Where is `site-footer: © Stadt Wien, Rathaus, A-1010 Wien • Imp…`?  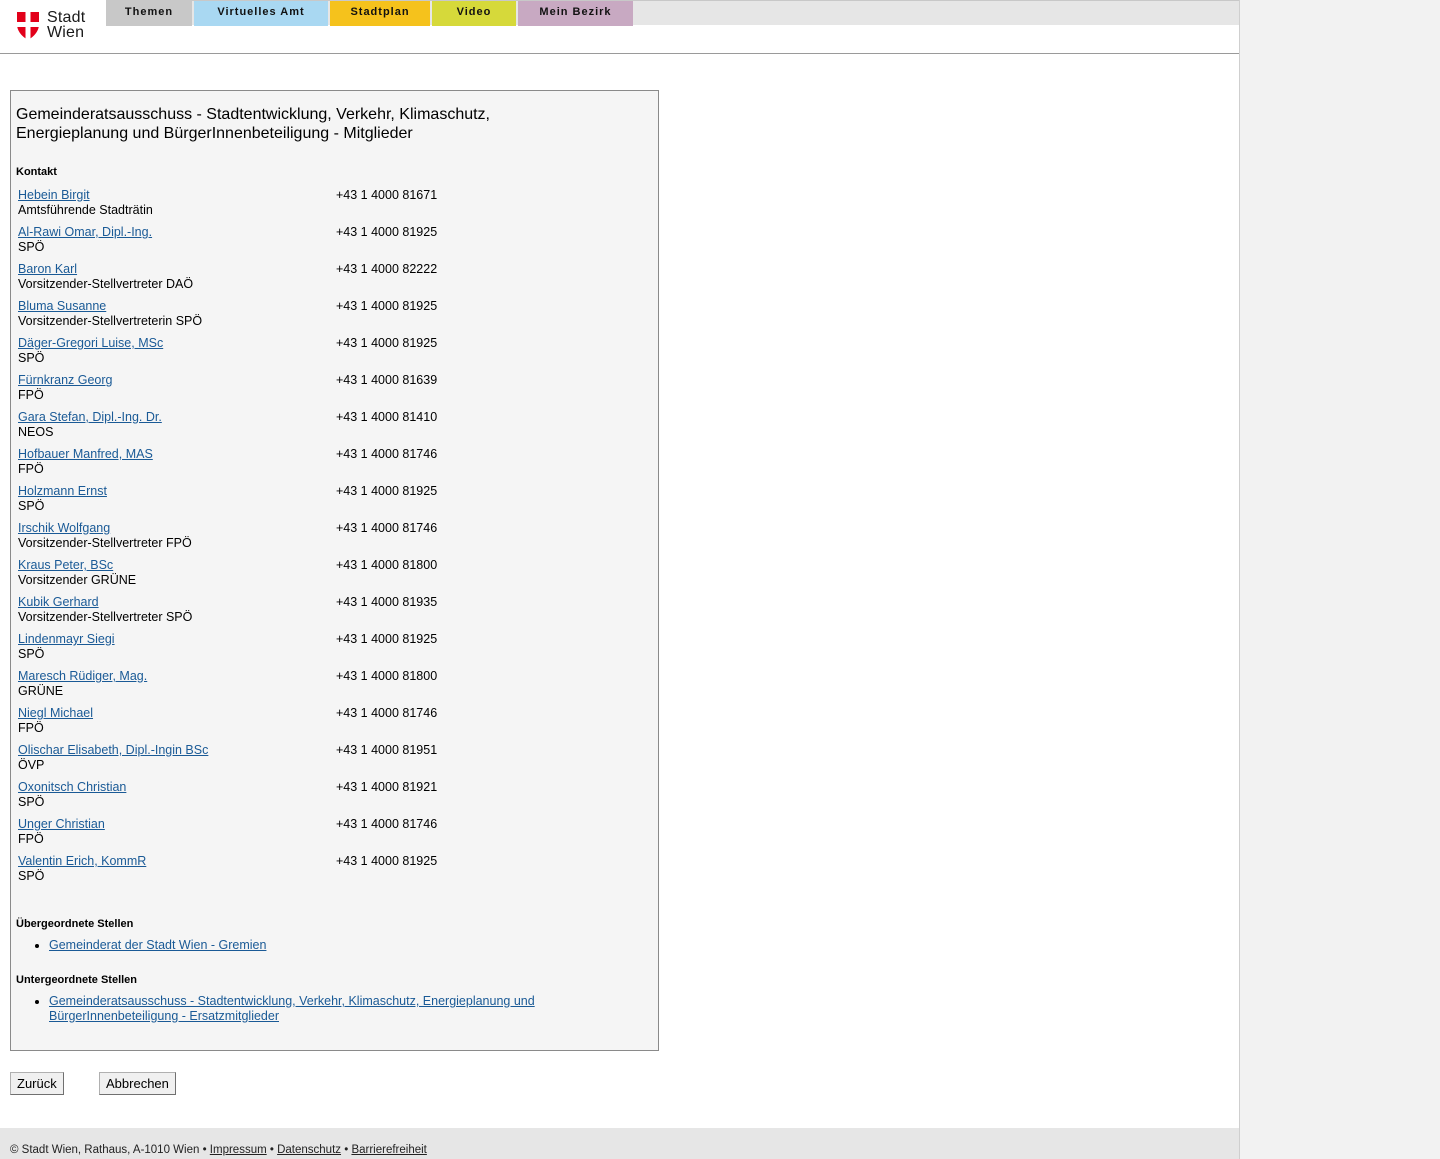 site-footer: © Stadt Wien, Rathaus, A-1010 Wien • Imp… is located at coordinates (619, 1143).